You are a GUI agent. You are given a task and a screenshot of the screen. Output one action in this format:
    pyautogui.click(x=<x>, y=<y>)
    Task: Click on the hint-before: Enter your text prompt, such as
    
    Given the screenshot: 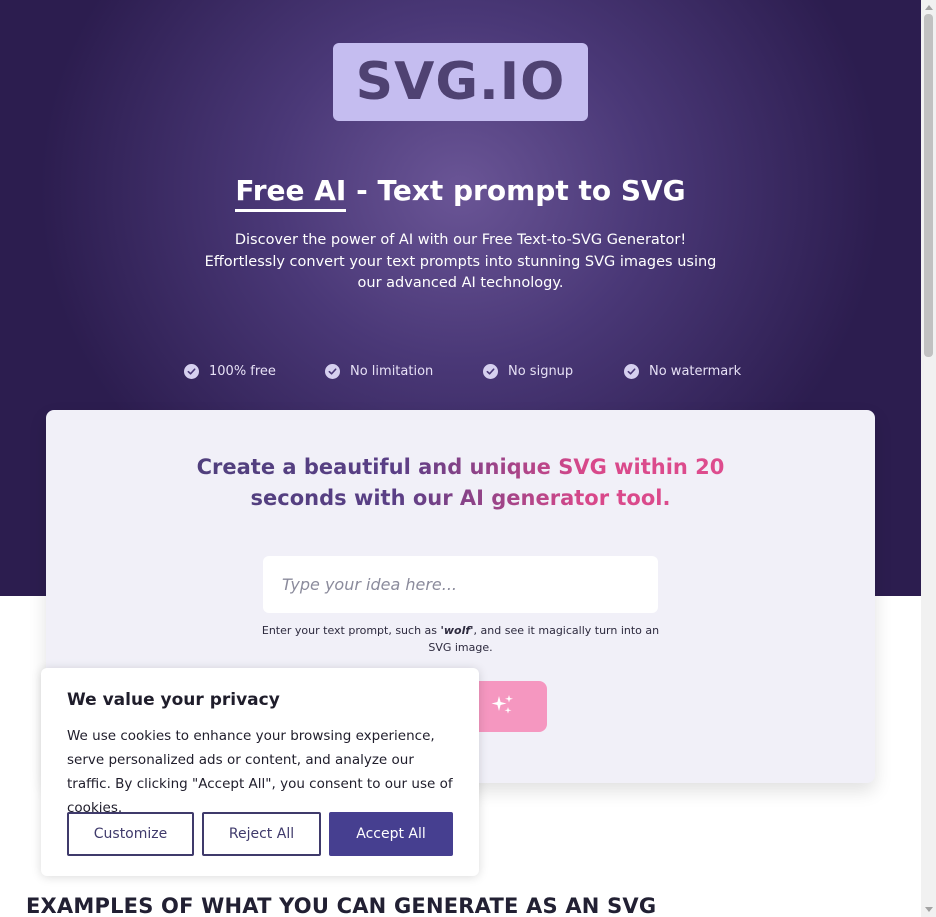 What is the action you would take?
    pyautogui.click(x=351, y=630)
    